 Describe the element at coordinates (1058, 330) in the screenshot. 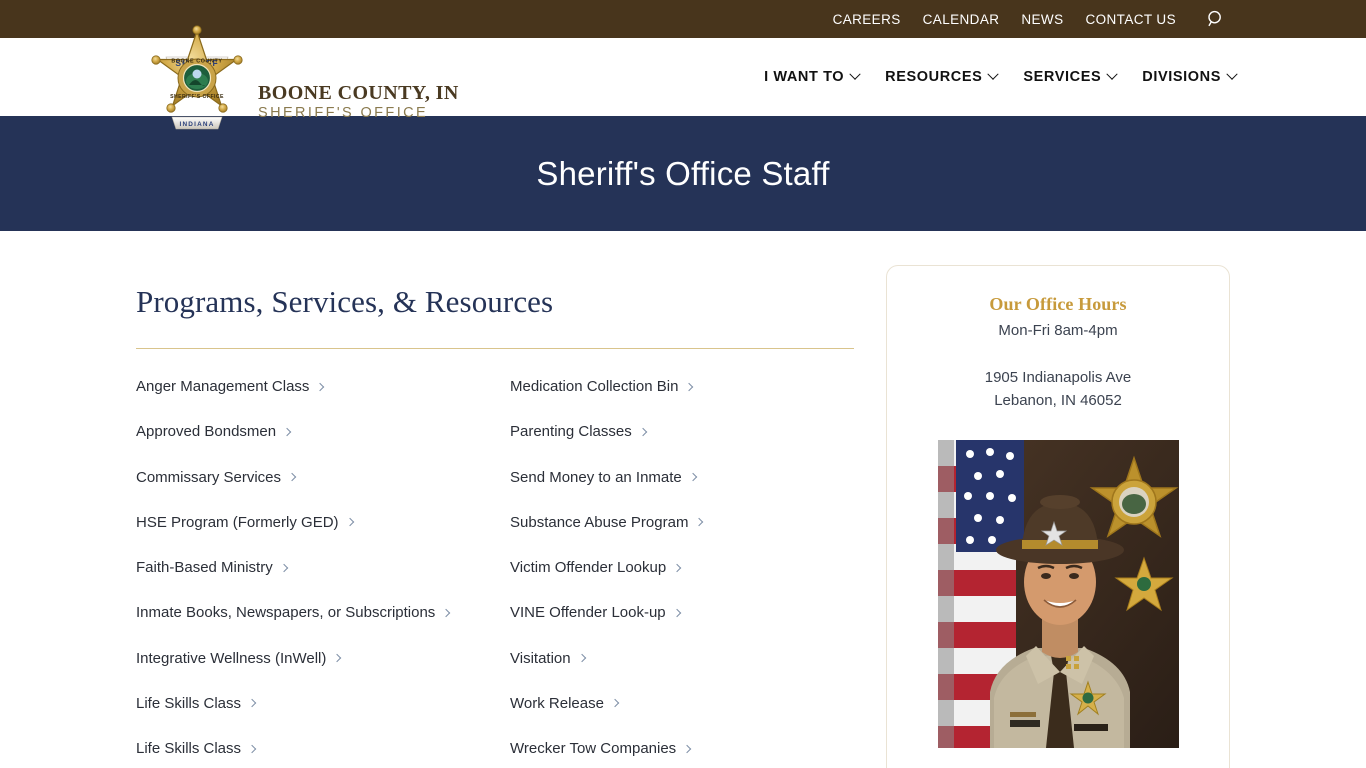

I see `office-hours-text: Mon-Fri 8am-4pm` at that location.